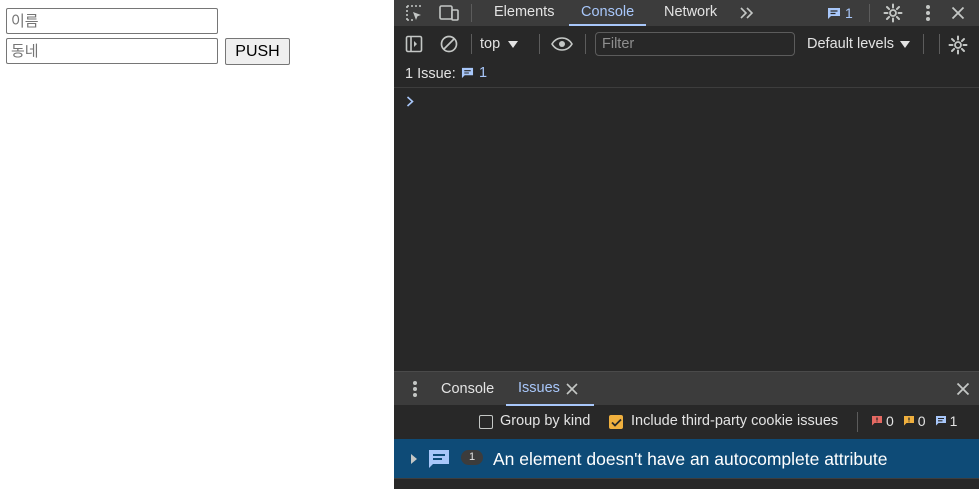 This screenshot has width=979, height=489. What do you see at coordinates (695, 44) in the screenshot?
I see `filter-input` at bounding box center [695, 44].